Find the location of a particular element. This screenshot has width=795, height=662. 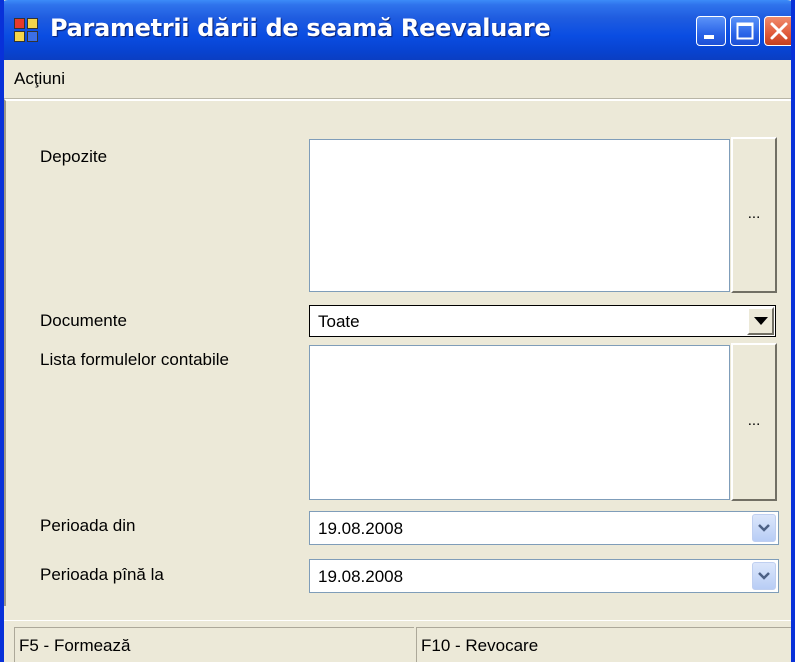

minimize-button is located at coordinates (711, 31).